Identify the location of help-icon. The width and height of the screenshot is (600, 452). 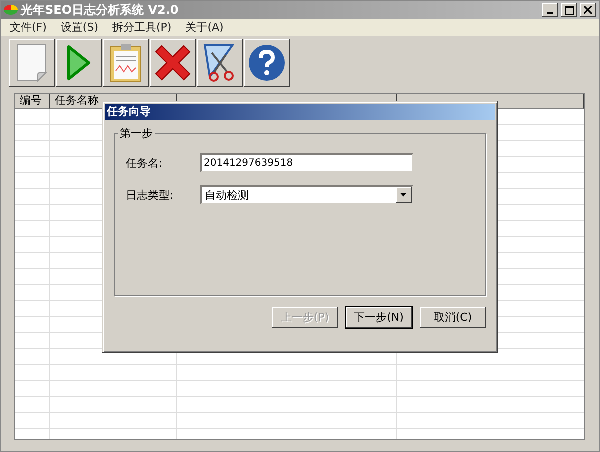
(267, 63).